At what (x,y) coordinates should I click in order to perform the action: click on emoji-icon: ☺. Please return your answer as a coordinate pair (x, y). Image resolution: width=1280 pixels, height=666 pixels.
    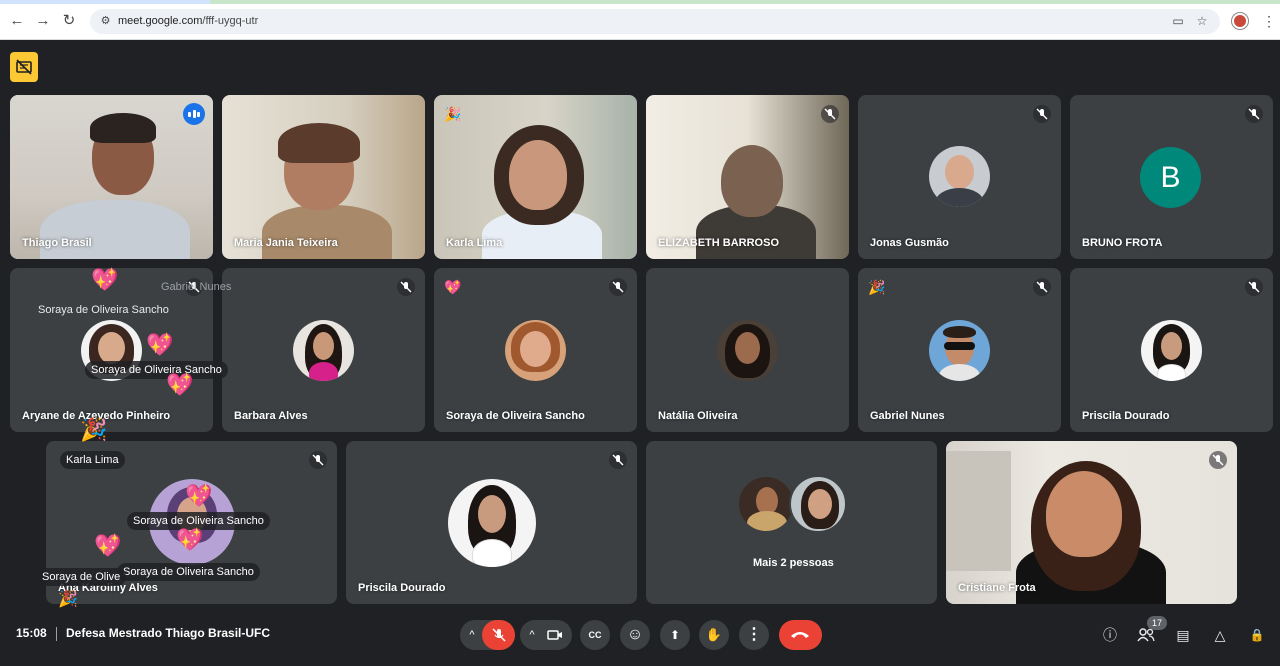
    Looking at the image, I should click on (635, 634).